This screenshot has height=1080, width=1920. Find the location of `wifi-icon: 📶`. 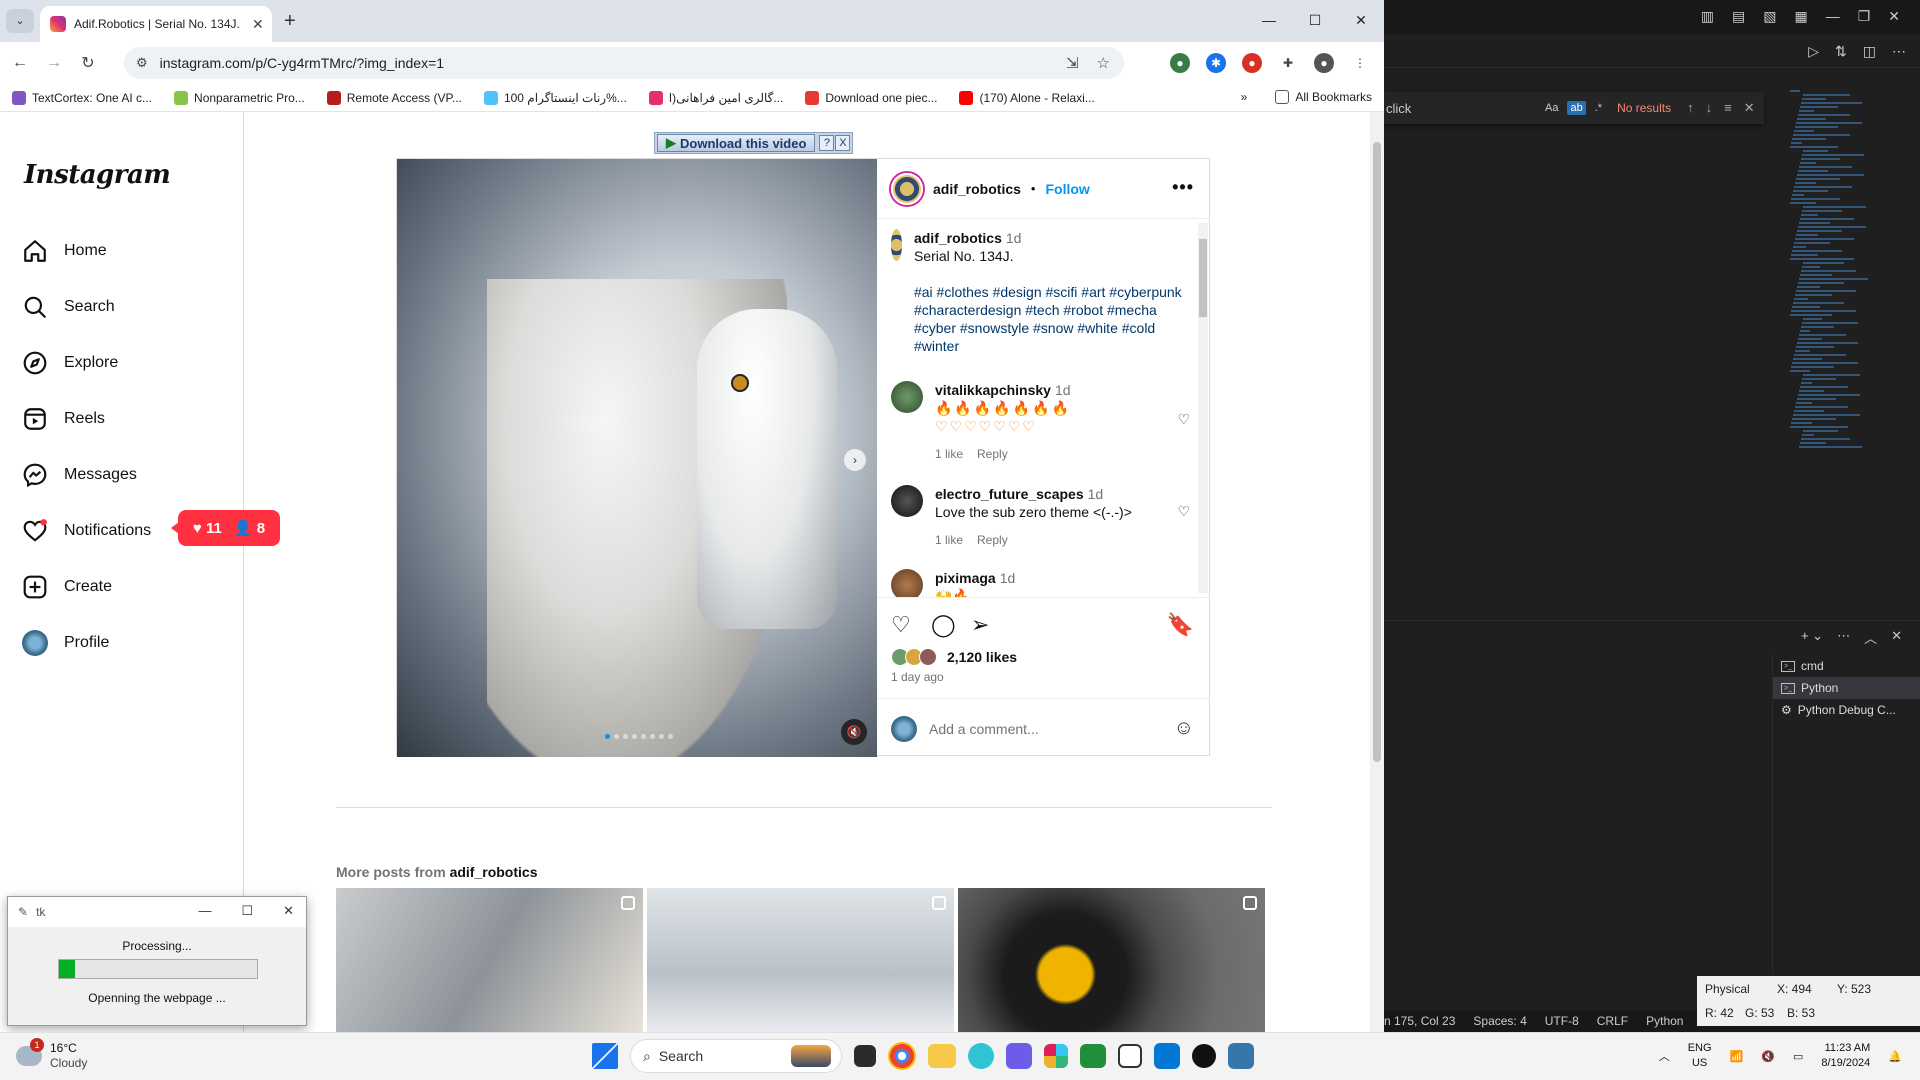

wifi-icon: 📶 is located at coordinates (1737, 1056).